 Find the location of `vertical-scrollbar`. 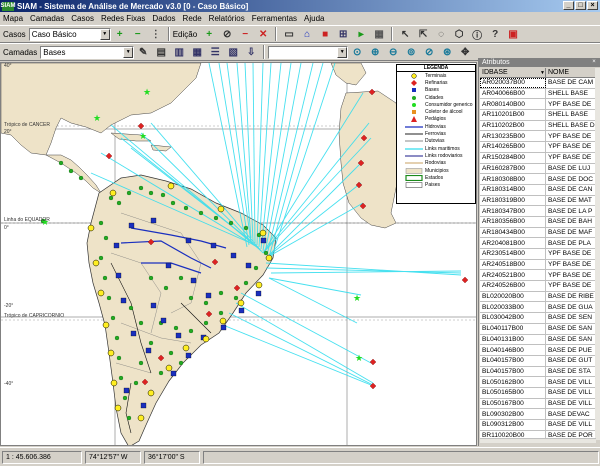

vertical-scrollbar is located at coordinates (597, 254).